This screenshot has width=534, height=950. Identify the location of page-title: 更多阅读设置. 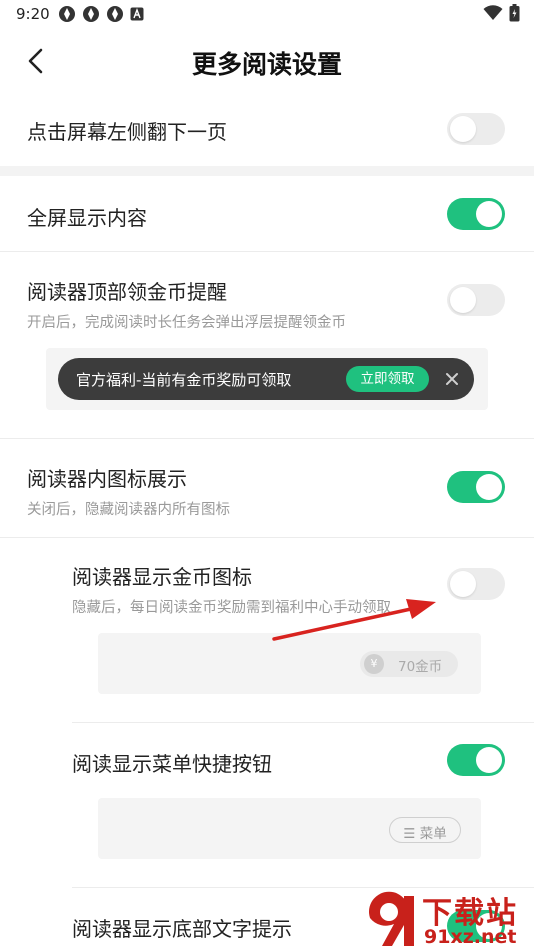
(266, 64).